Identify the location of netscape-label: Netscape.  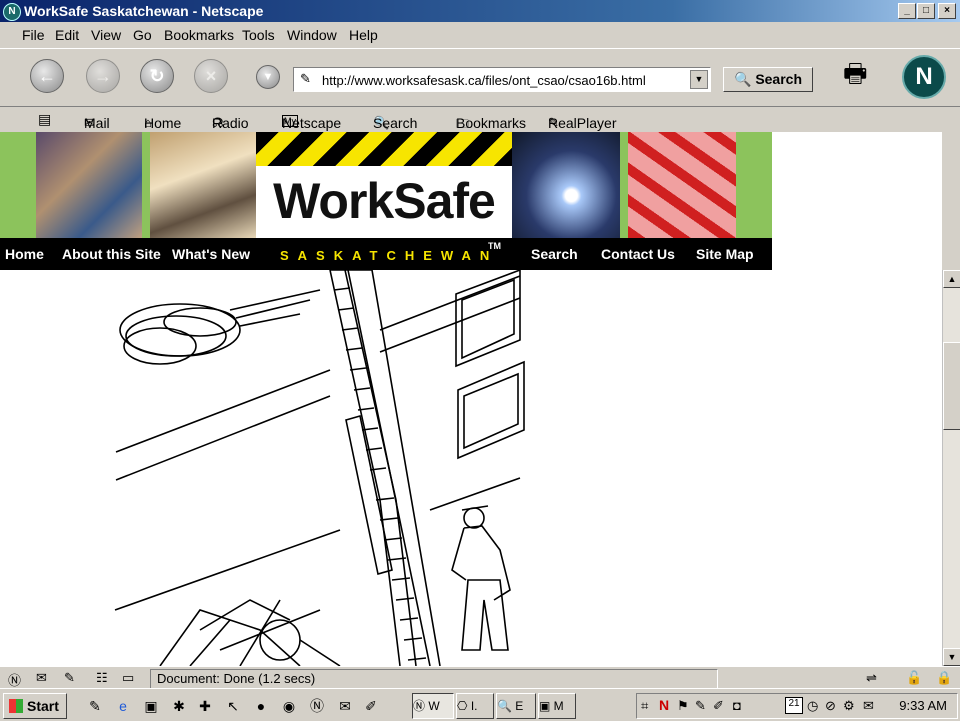
(312, 123).